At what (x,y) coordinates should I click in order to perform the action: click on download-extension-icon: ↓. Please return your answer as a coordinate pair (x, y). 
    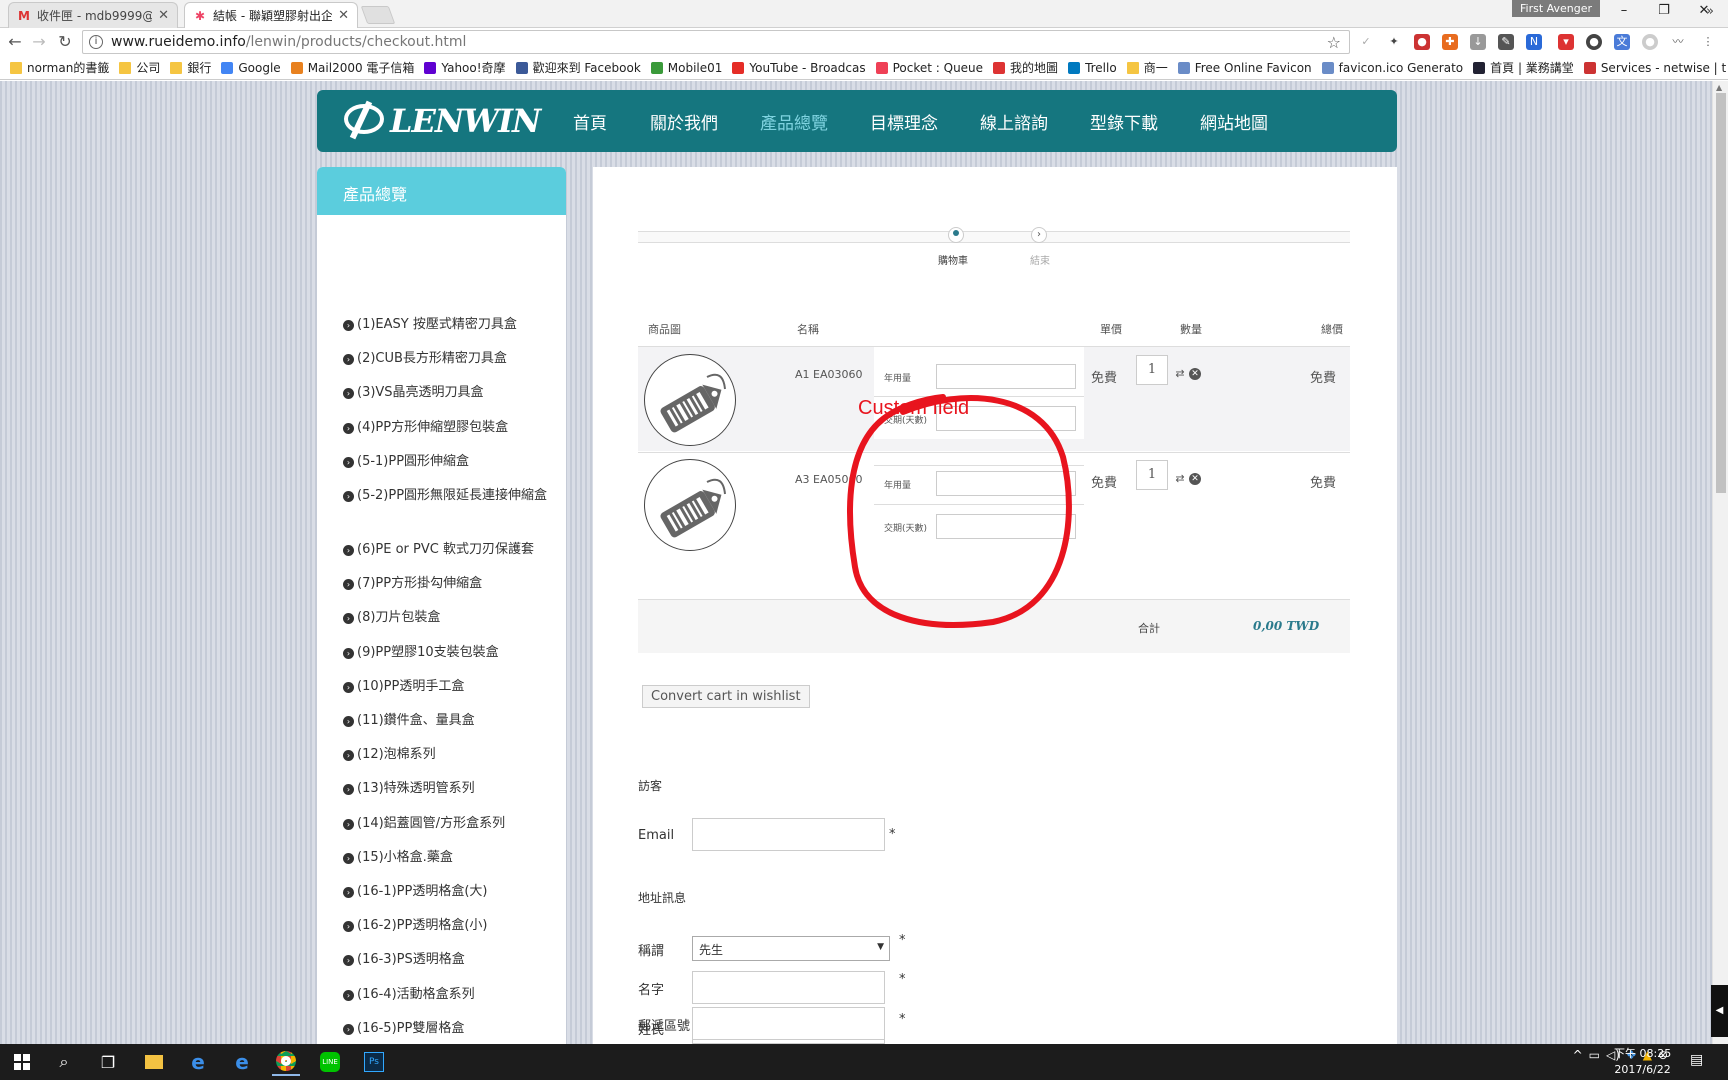
    Looking at the image, I should click on (1478, 42).